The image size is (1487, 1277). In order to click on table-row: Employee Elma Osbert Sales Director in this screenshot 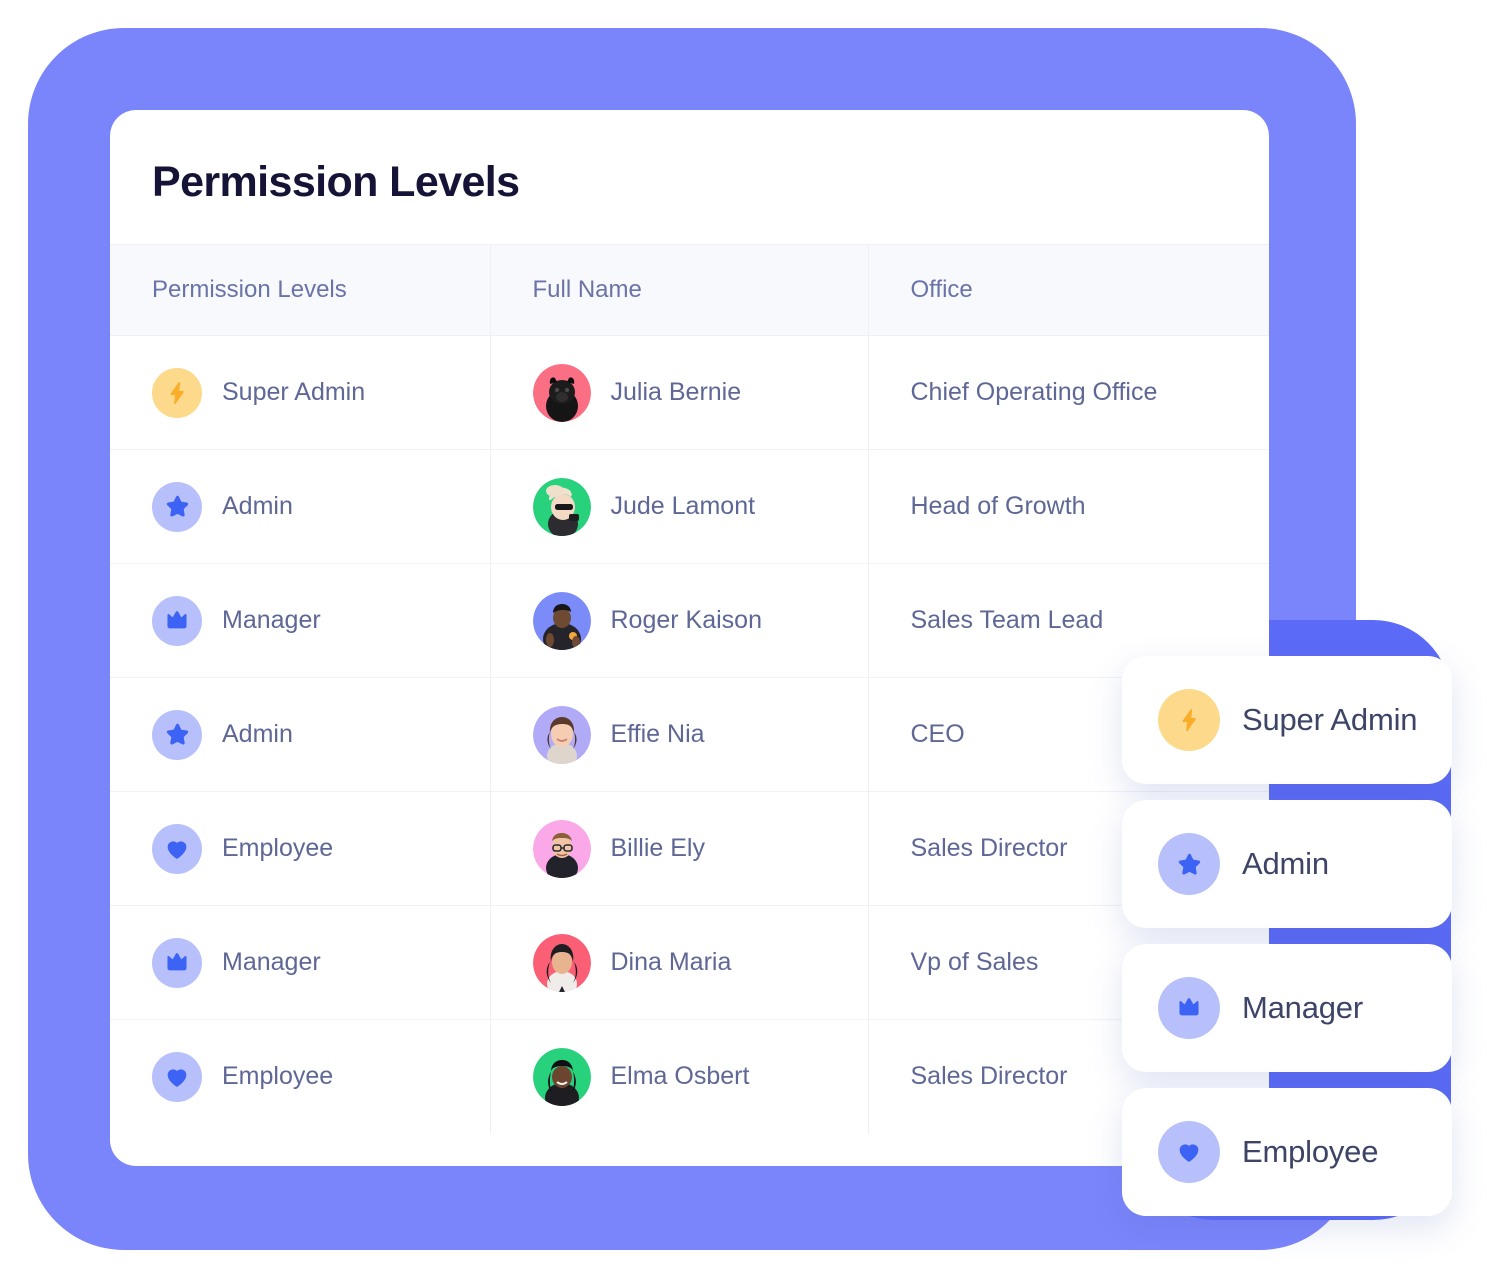, I will do `click(689, 1076)`.